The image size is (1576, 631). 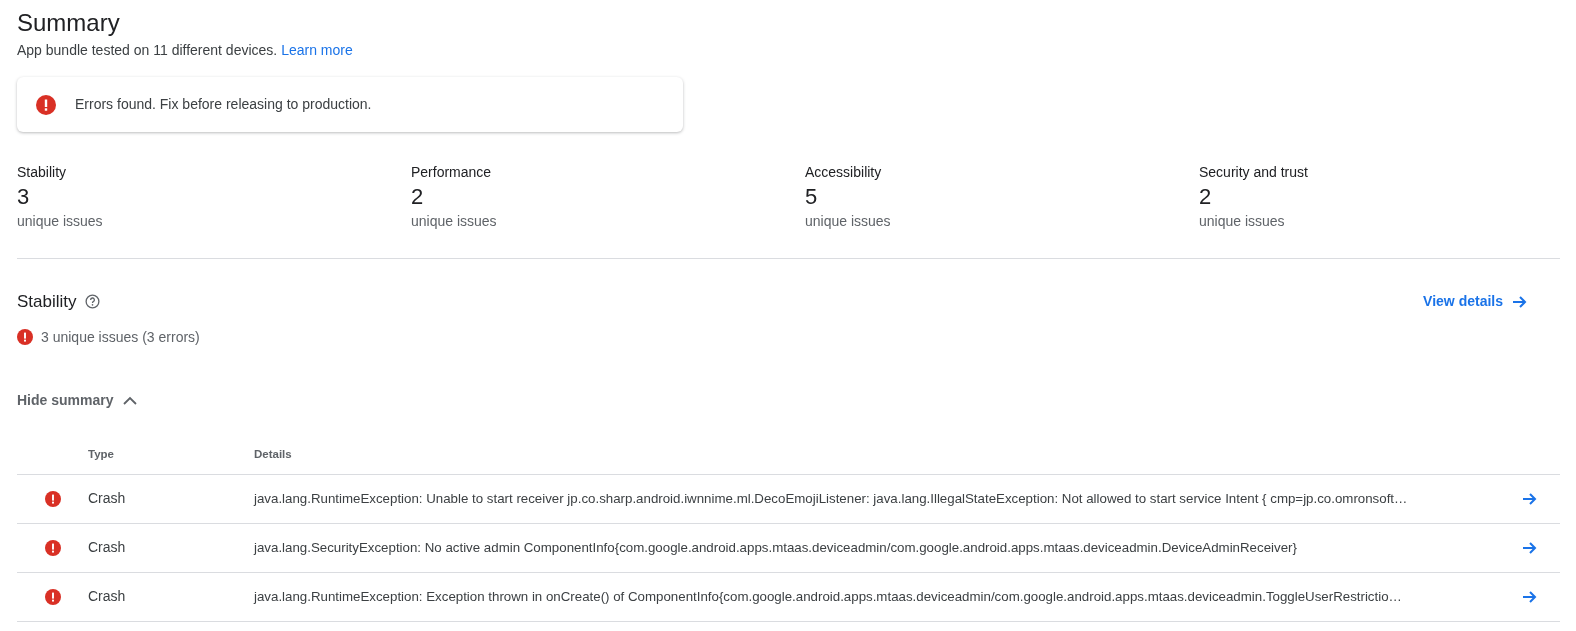 I want to click on table-cell-text: java.lang.SecurityException: No active admin ComponentInfo{com.google.android.apps.mtaas.deviceadmin/com.google.android.apps.mtaas.deviceadmin.DeviceAdminReceiver}, so click(x=776, y=547).